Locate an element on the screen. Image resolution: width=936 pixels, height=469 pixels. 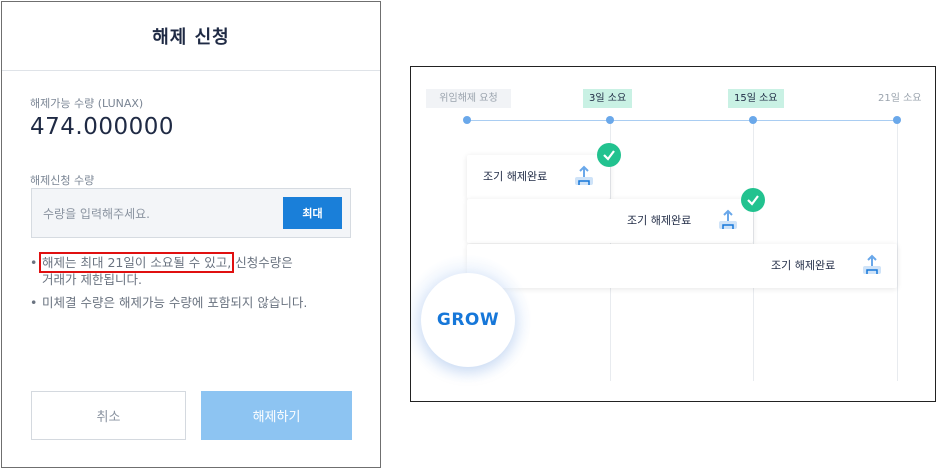
note-item: 미체결 수량은 해제가능 수량에 포함되지 않습니다. is located at coordinates (195, 302).